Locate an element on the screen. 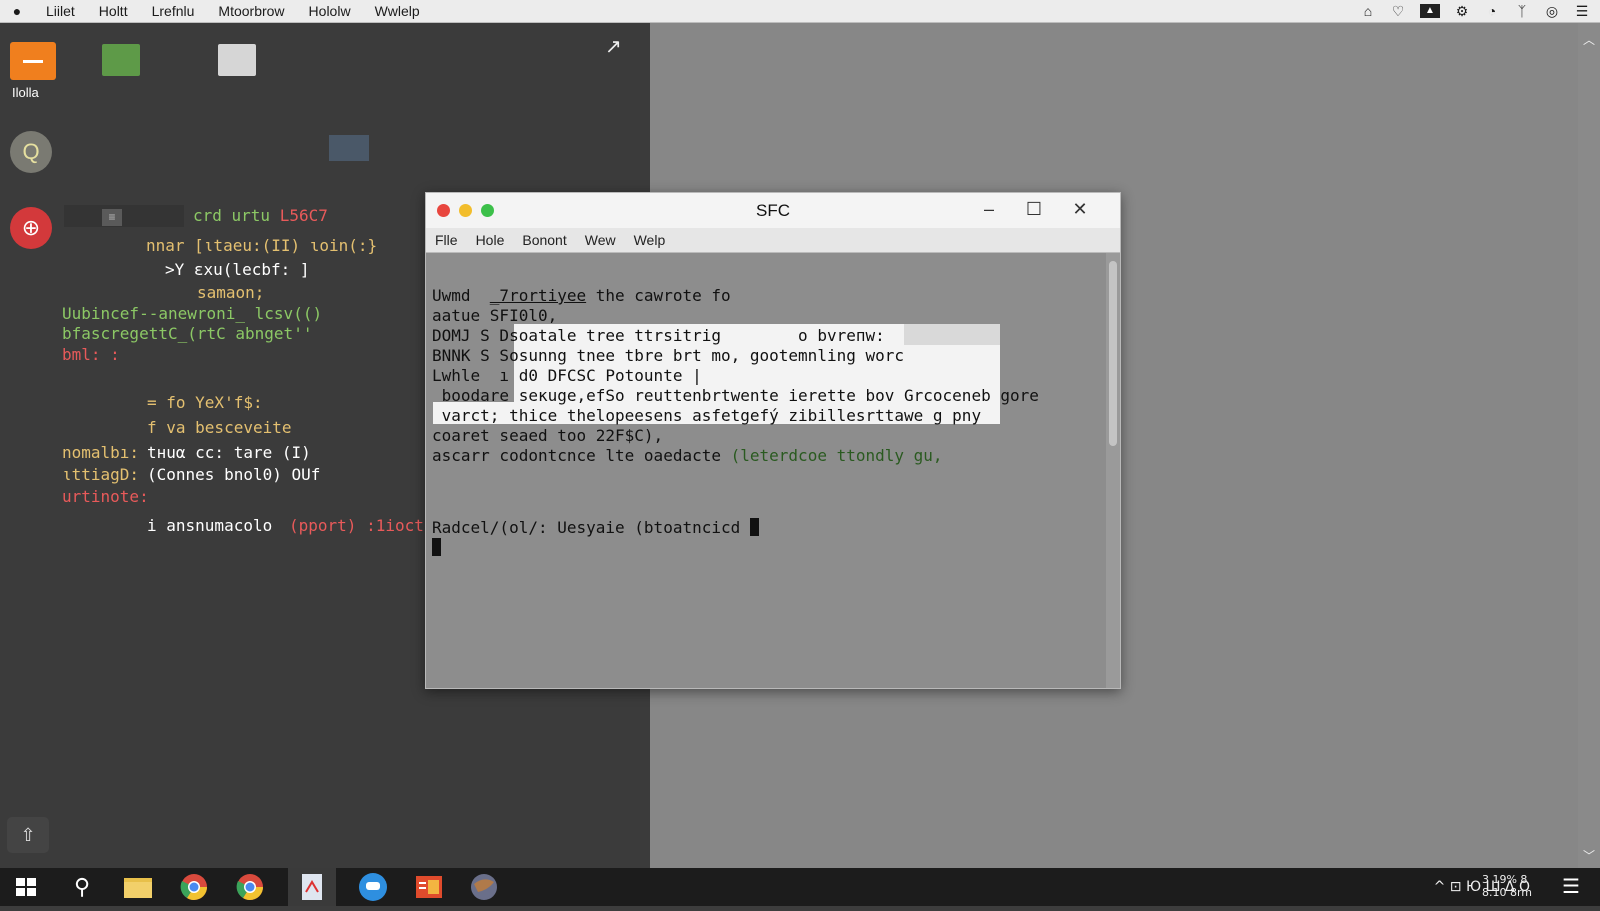 This screenshot has width=1600, height=911. window-titlebar: SFC – ☐ ✕ is located at coordinates (773, 210).